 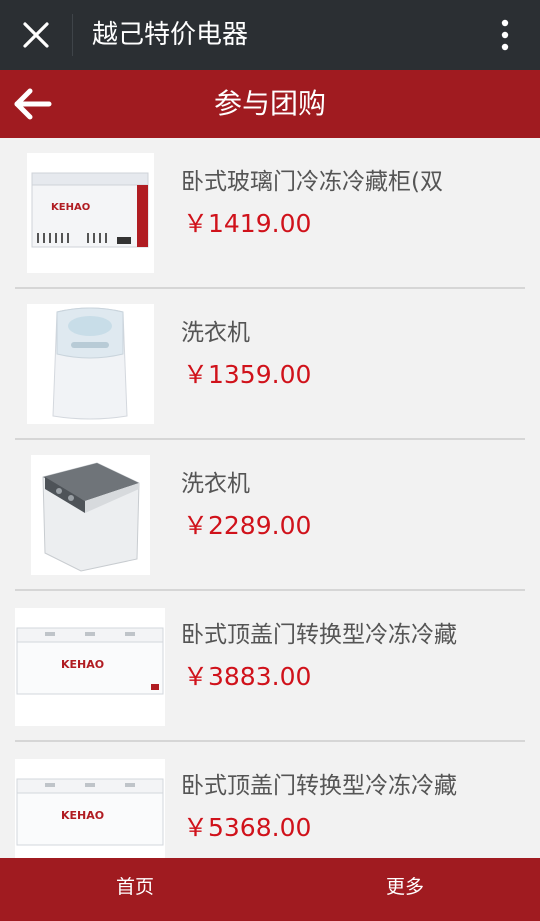 What do you see at coordinates (247, 676) in the screenshot?
I see `product-price: ￥3883.00` at bounding box center [247, 676].